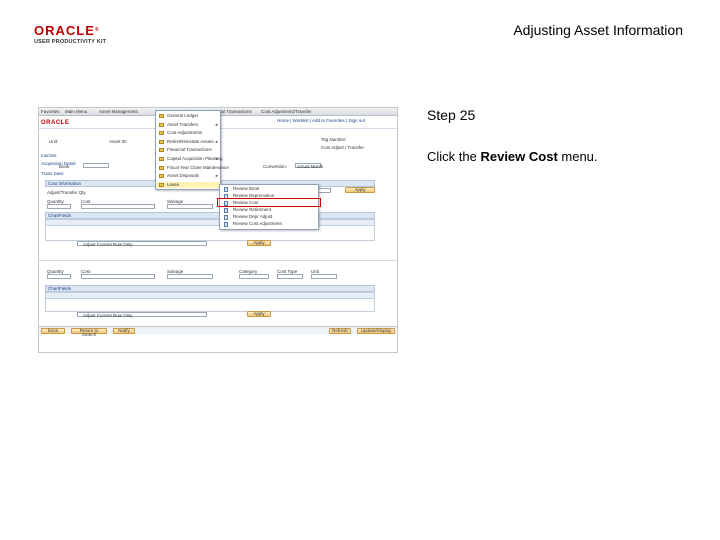 The image size is (720, 540). I want to click on adjust-current-row-label-2: Adjust Current Row Only, so click(108, 315).